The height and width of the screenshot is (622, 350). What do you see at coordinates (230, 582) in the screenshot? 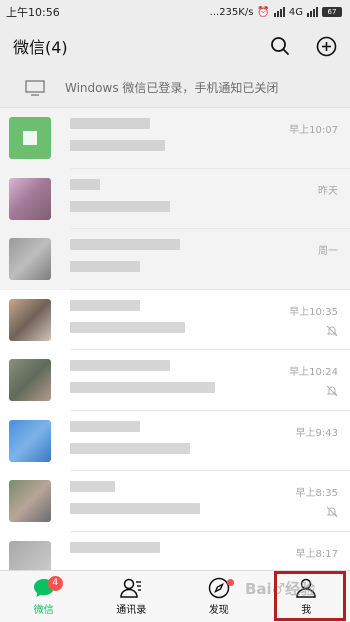
I see `new-dot` at bounding box center [230, 582].